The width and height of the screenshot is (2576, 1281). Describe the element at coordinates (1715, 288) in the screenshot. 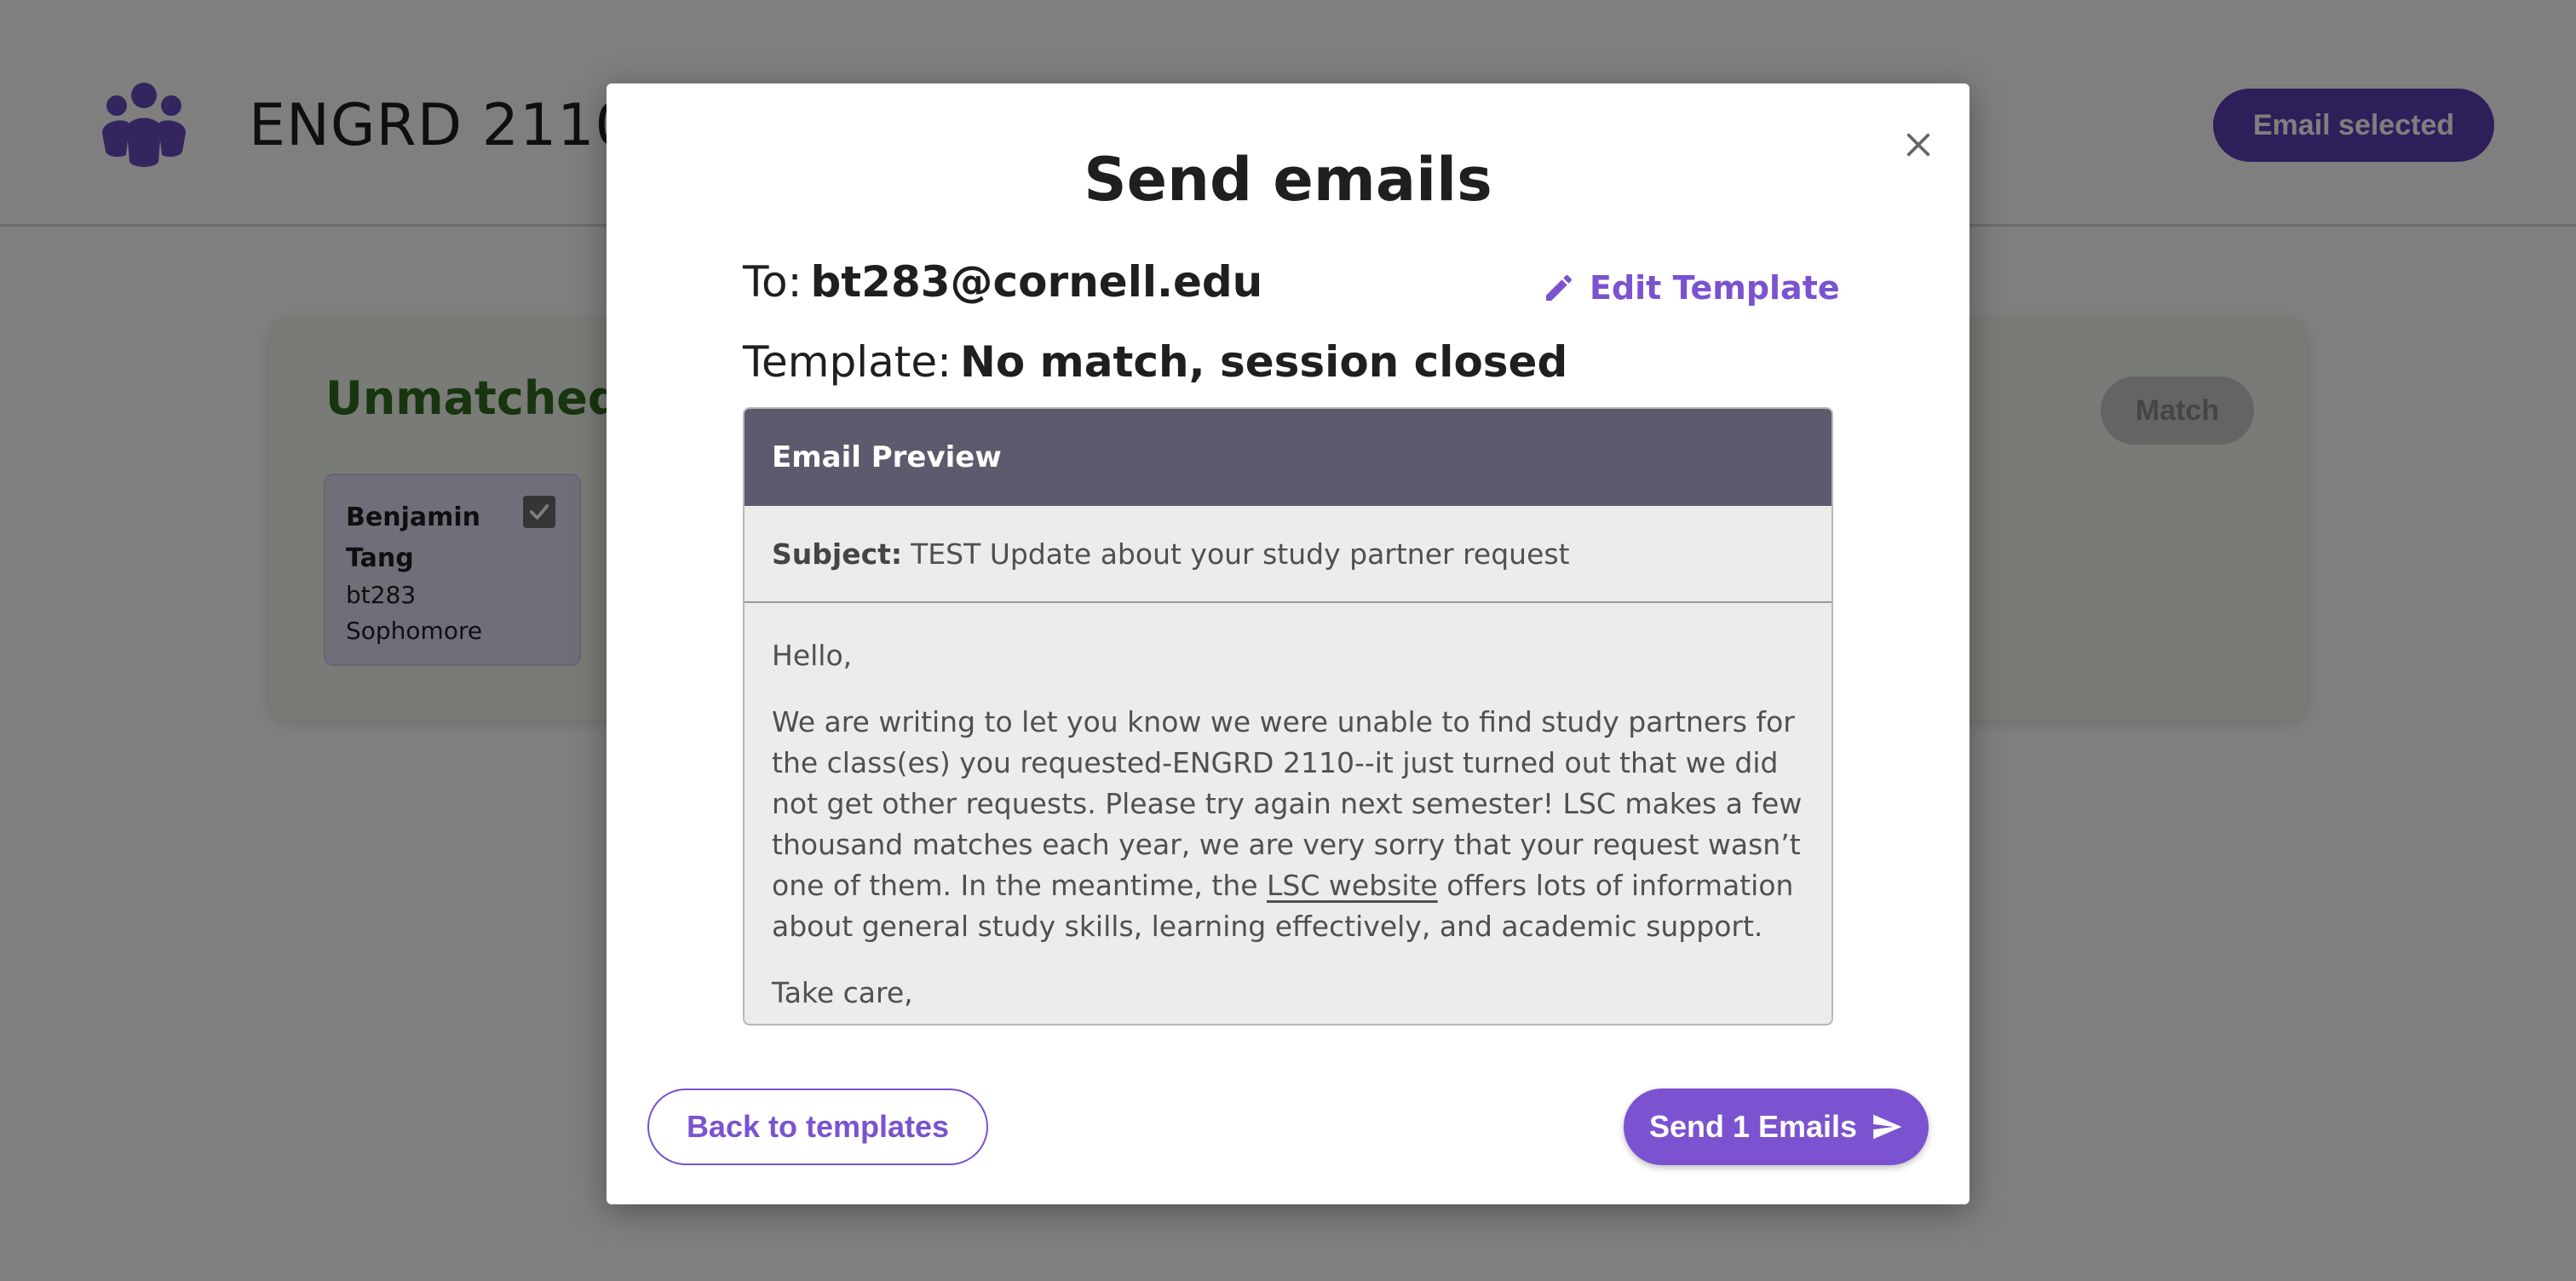

I see `edit-template-label: Edit Template` at that location.